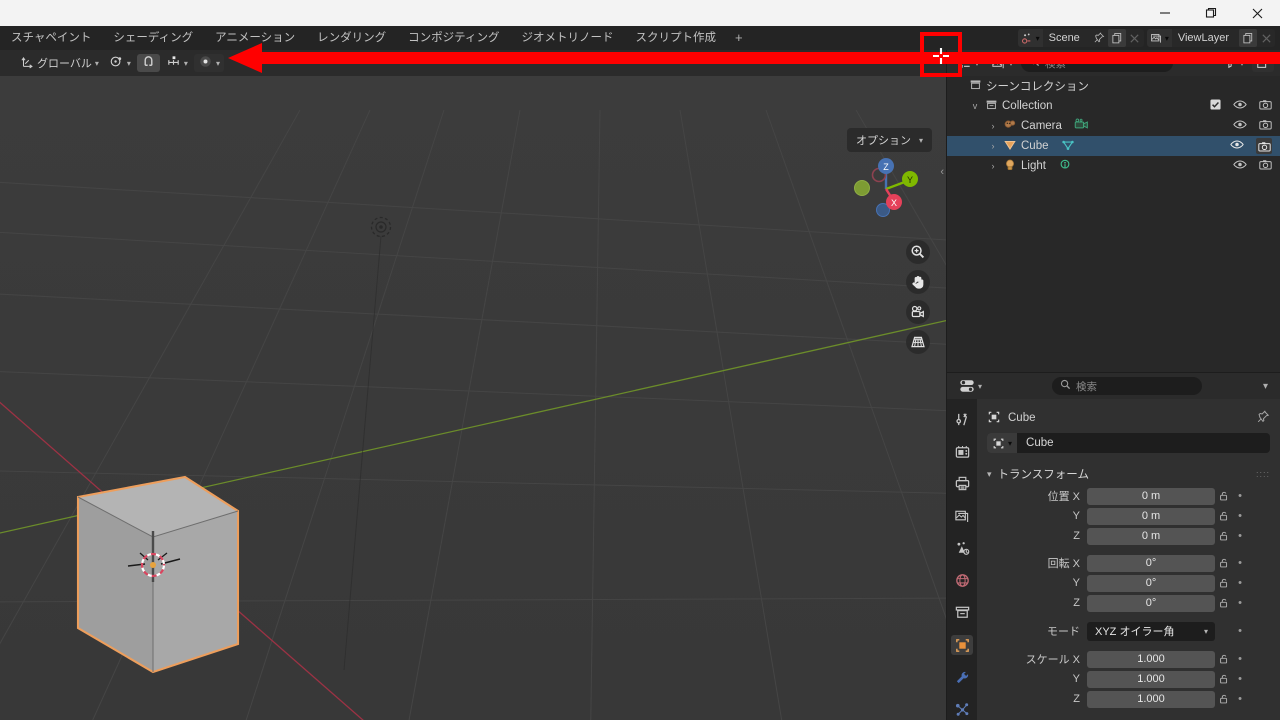 This screenshot has width=1280, height=720. What do you see at coordinates (918, 342) in the screenshot?
I see `grid-perspective-icon` at bounding box center [918, 342].